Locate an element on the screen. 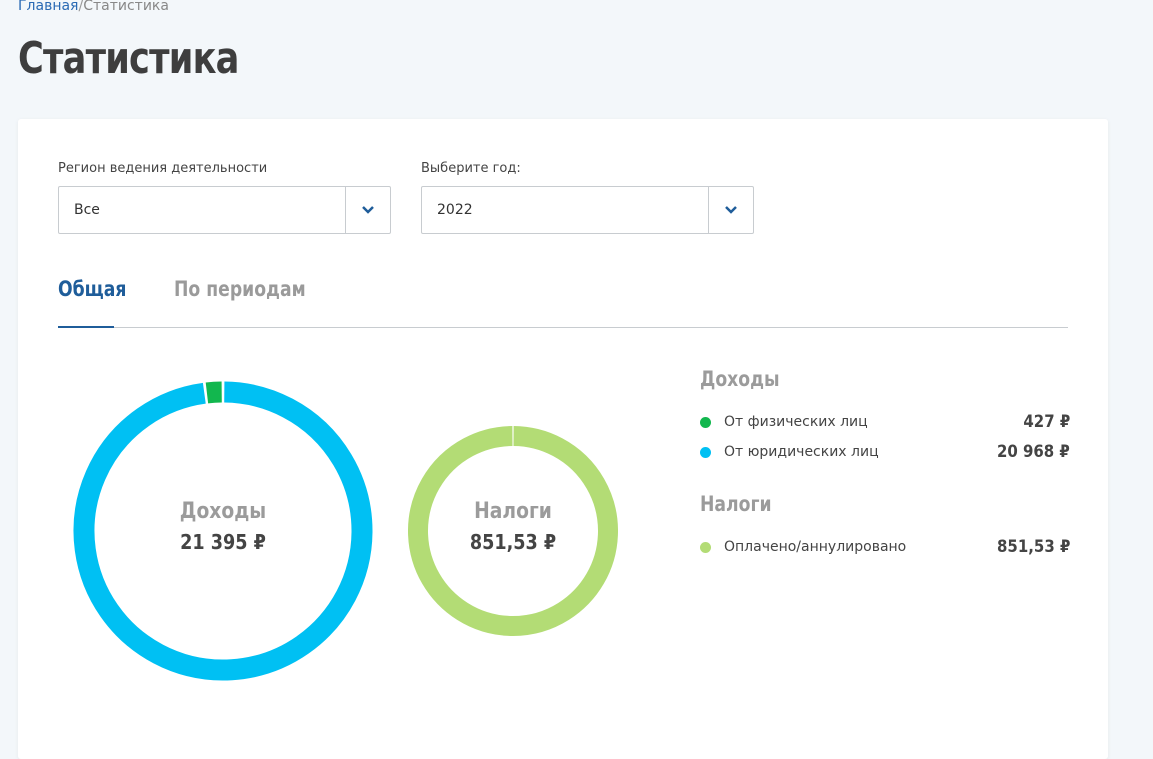 This screenshot has width=1153, height=759. legend-item-paid: Оплачено/аннулировано 851,53 ₽ is located at coordinates (885, 547).